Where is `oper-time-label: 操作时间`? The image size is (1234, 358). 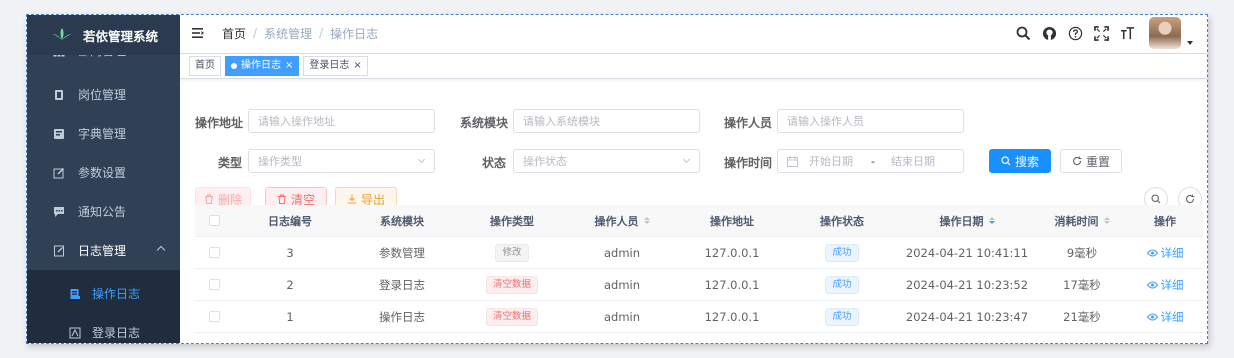 oper-time-label: 操作时间 is located at coordinates (748, 163).